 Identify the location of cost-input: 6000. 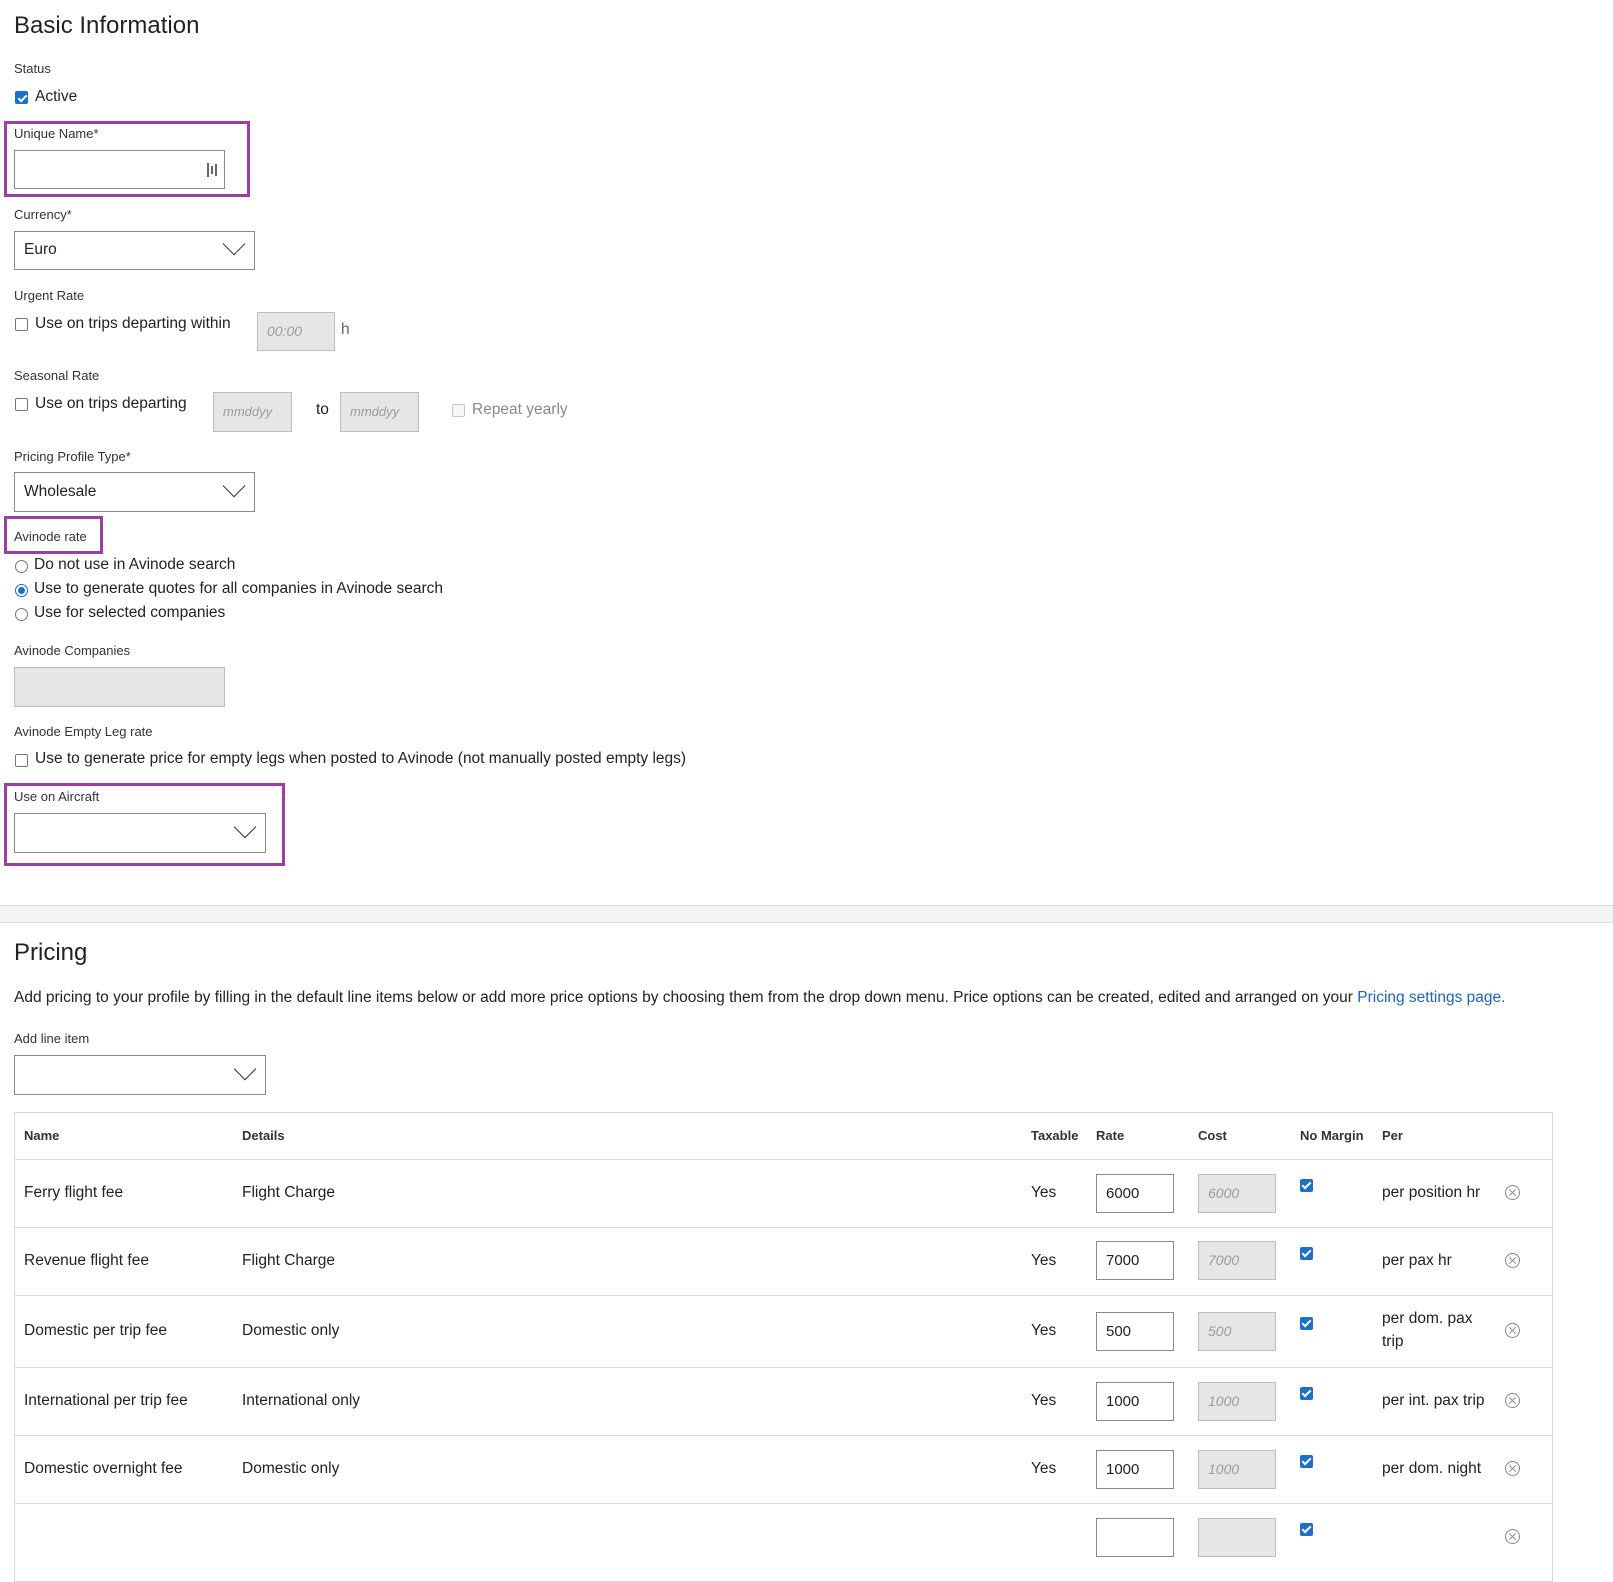
(1237, 1193).